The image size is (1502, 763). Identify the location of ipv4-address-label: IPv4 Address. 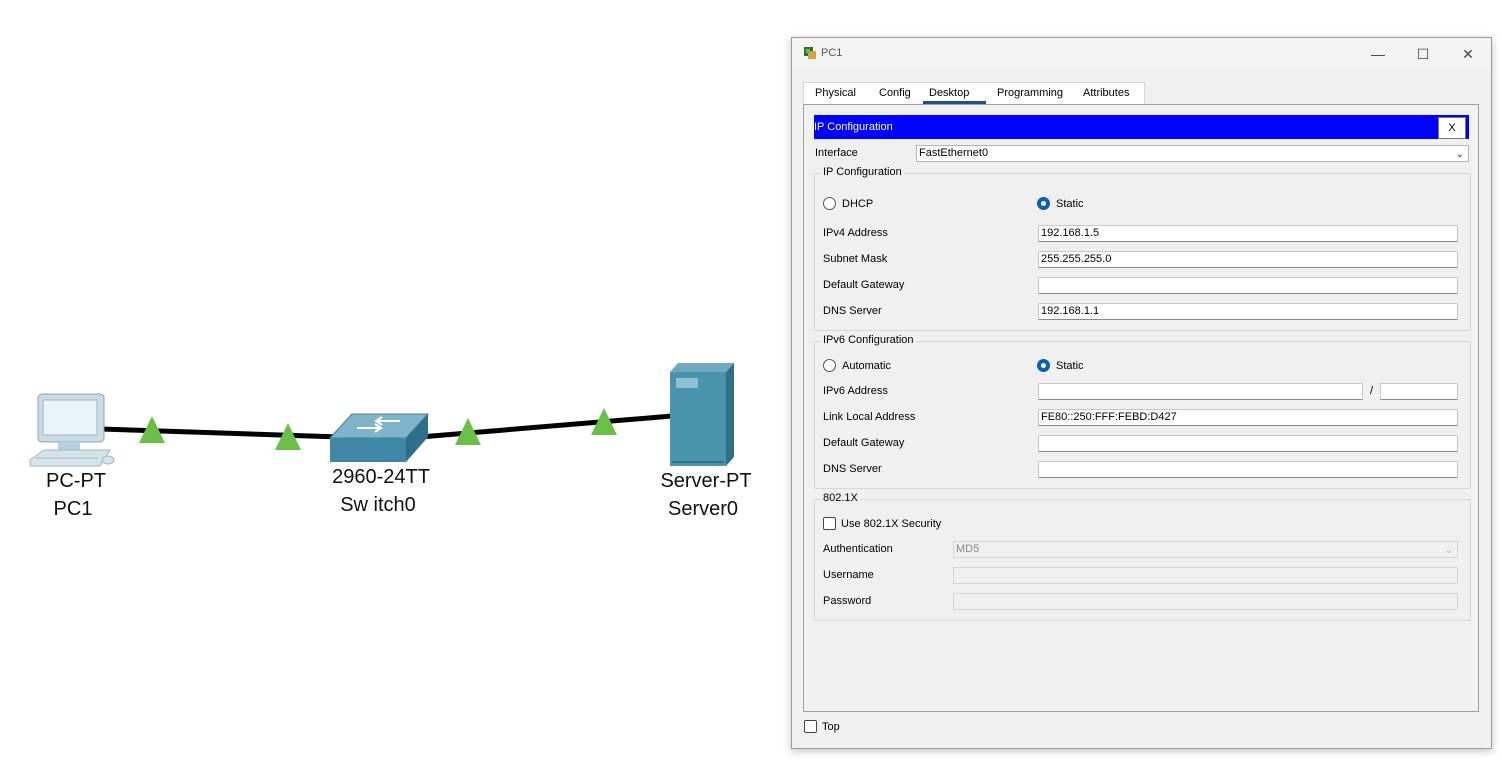
(855, 233).